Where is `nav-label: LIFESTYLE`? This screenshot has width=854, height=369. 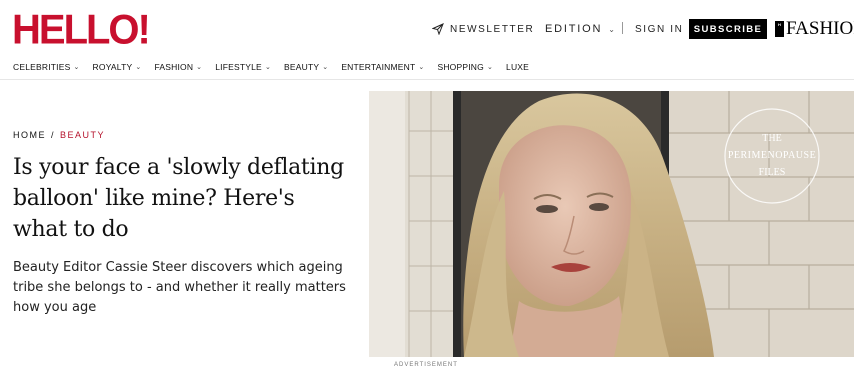 nav-label: LIFESTYLE is located at coordinates (238, 67).